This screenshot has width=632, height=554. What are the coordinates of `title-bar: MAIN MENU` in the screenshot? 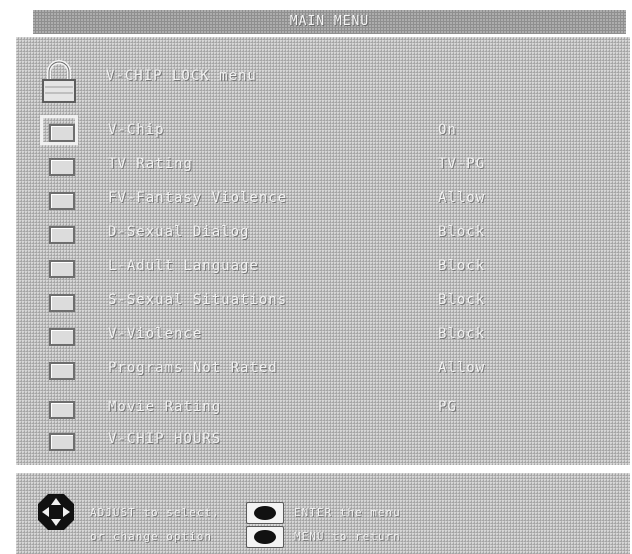 It's located at (329, 22).